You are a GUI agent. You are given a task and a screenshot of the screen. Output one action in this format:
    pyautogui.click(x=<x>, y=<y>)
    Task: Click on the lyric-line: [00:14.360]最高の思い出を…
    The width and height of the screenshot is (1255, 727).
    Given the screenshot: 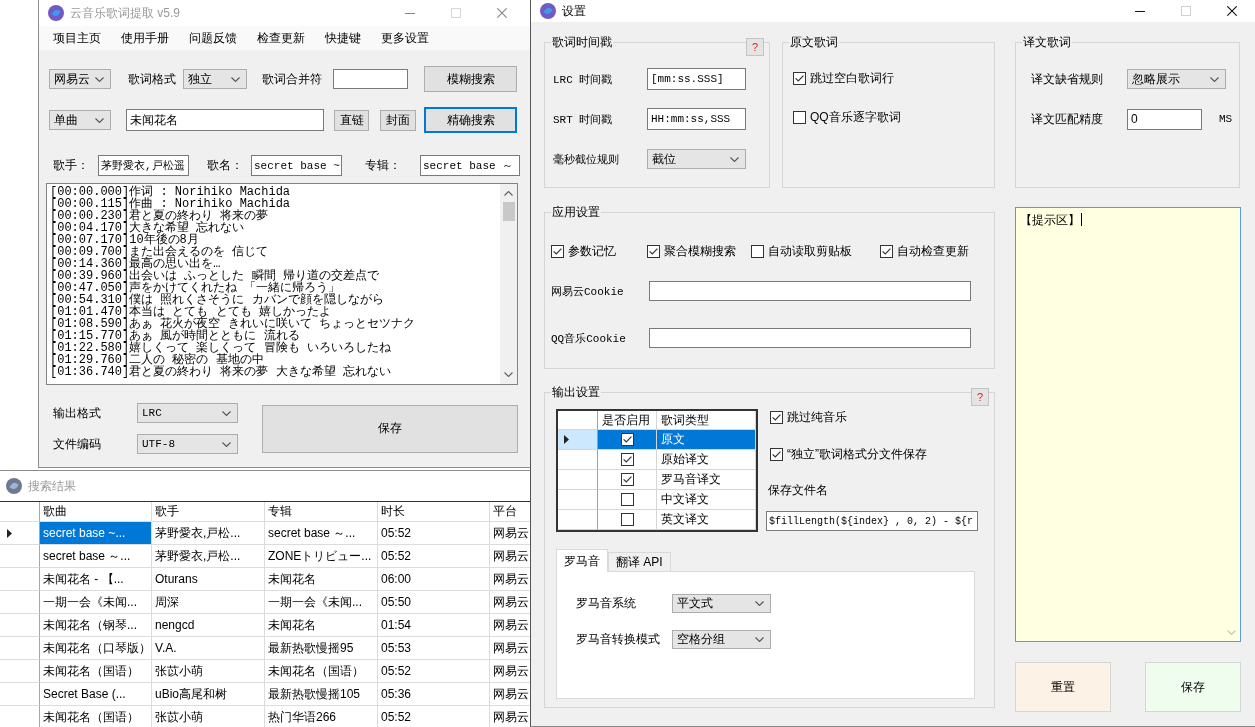 What is the action you would take?
    pyautogui.click(x=135, y=264)
    